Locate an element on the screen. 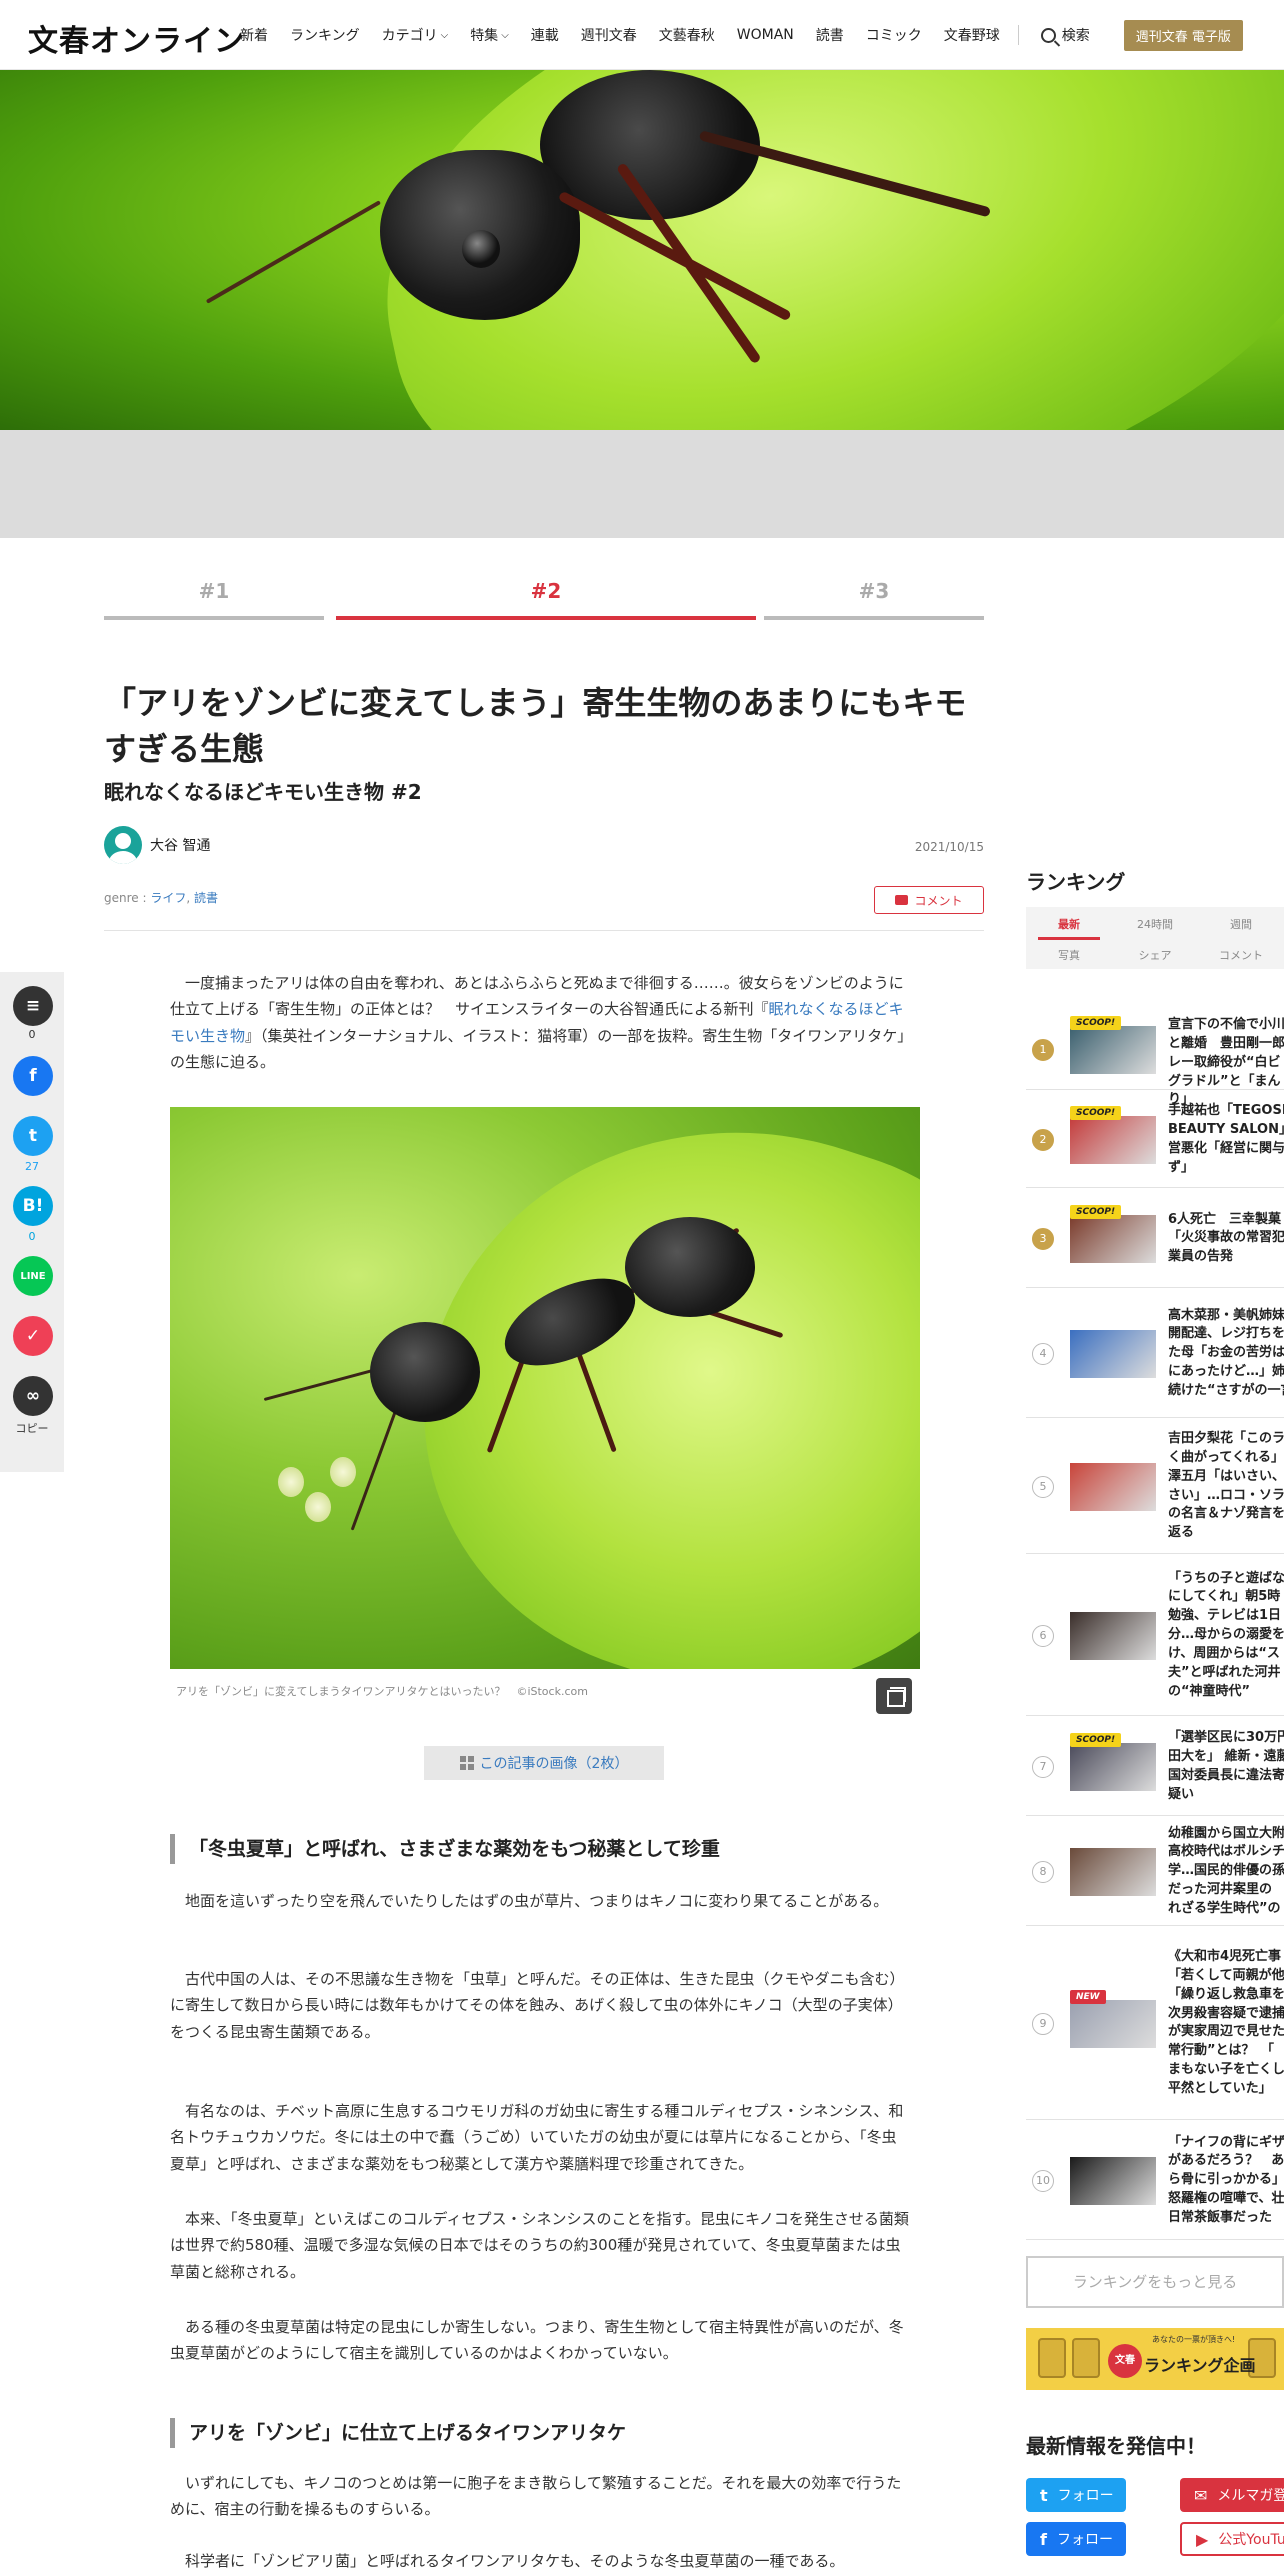 This screenshot has width=1284, height=2568. article-pager: #1 #2 #3 is located at coordinates (544, 597).